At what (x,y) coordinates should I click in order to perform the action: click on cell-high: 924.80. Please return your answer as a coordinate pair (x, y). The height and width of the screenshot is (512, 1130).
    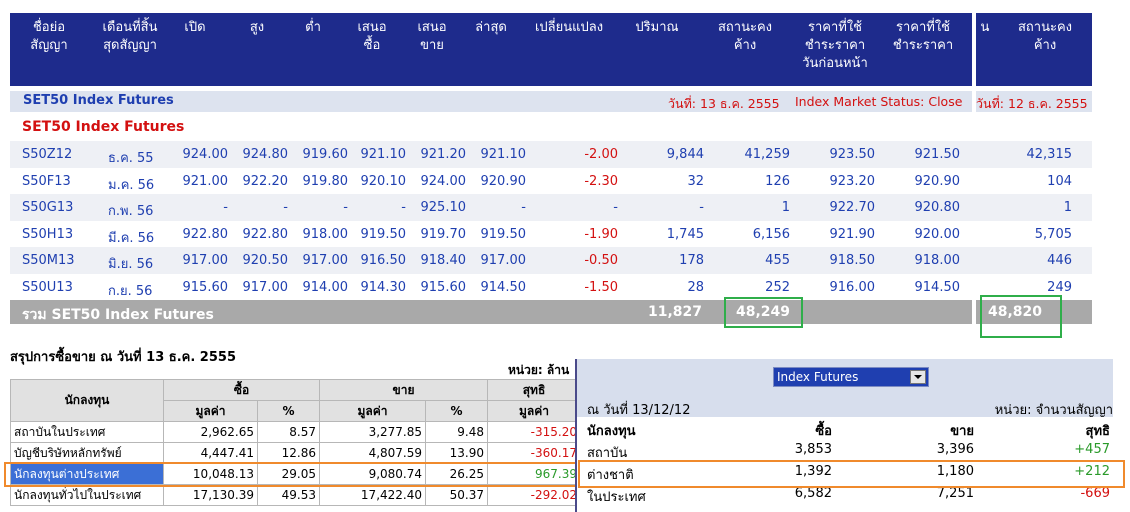
    Looking at the image, I should click on (265, 154).